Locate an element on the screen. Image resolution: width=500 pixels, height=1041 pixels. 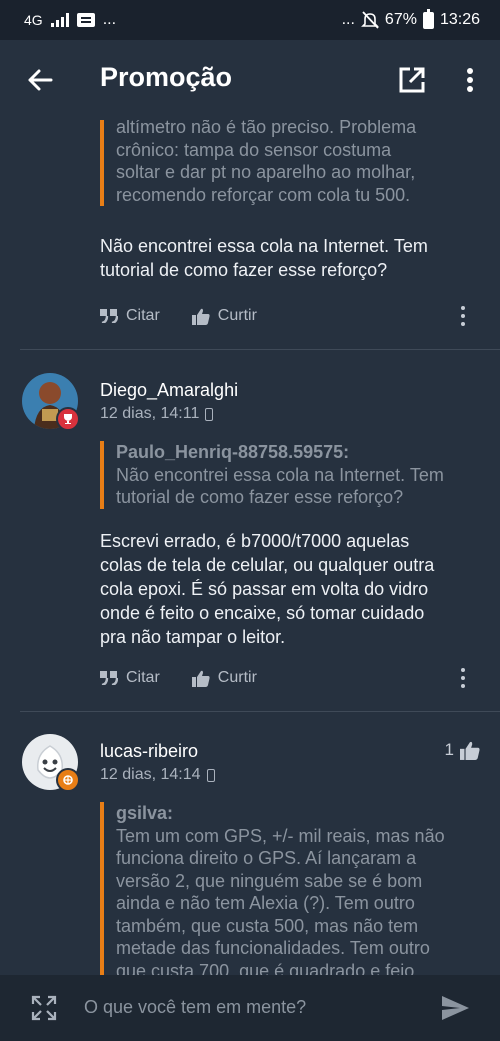
expand-editor-button is located at coordinates (44, 1008).